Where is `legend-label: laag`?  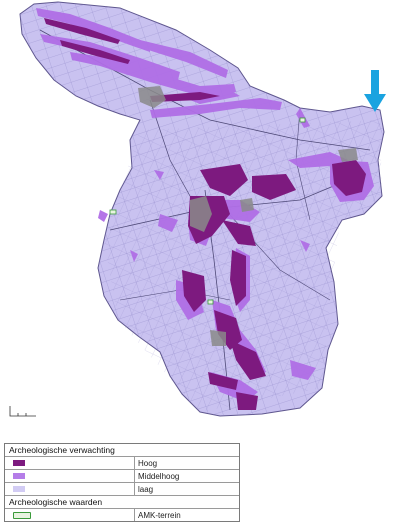 legend-label: laag is located at coordinates (146, 489).